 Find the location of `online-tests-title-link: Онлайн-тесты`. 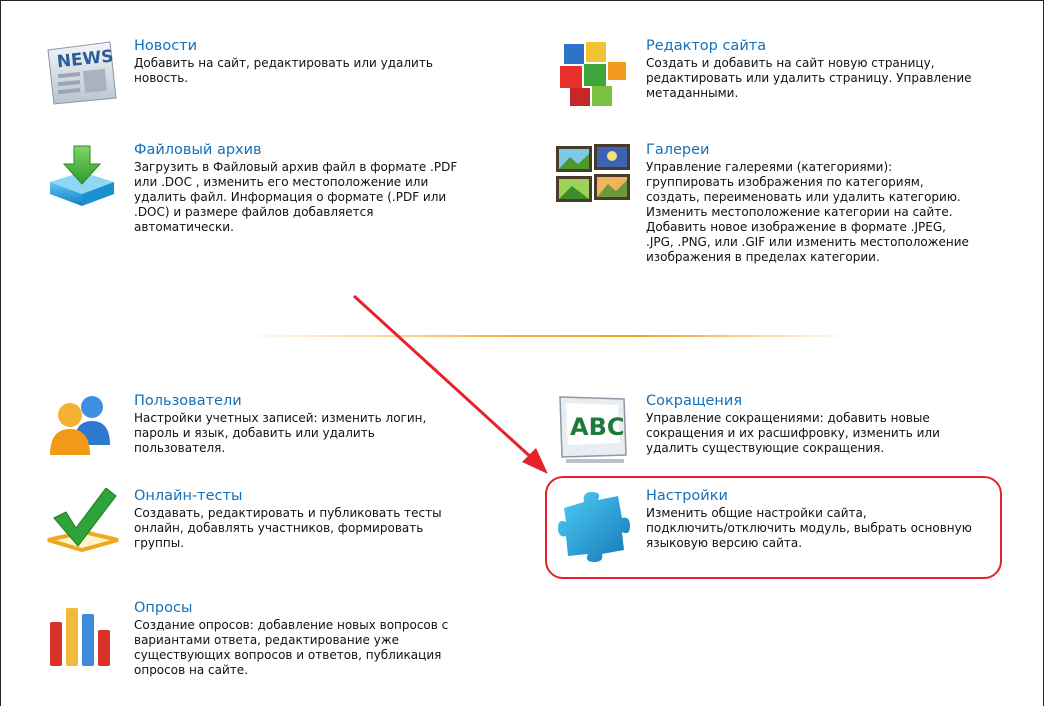

online-tests-title-link: Онлайн-тесты is located at coordinates (304, 496).